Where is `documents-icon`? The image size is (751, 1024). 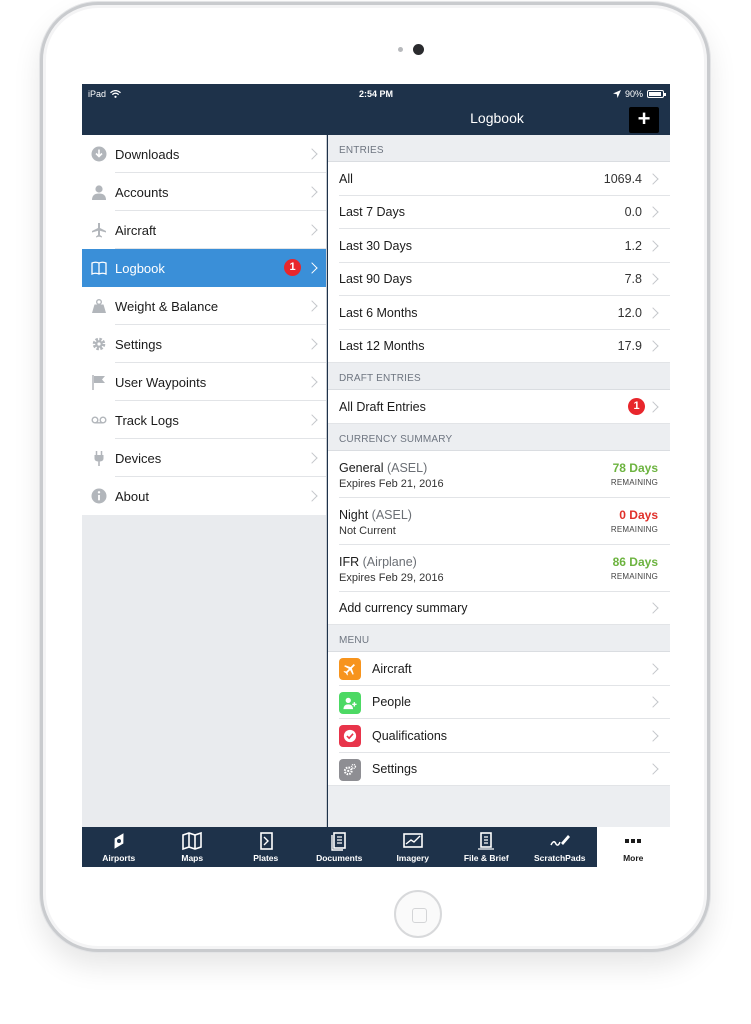
documents-icon is located at coordinates (339, 841).